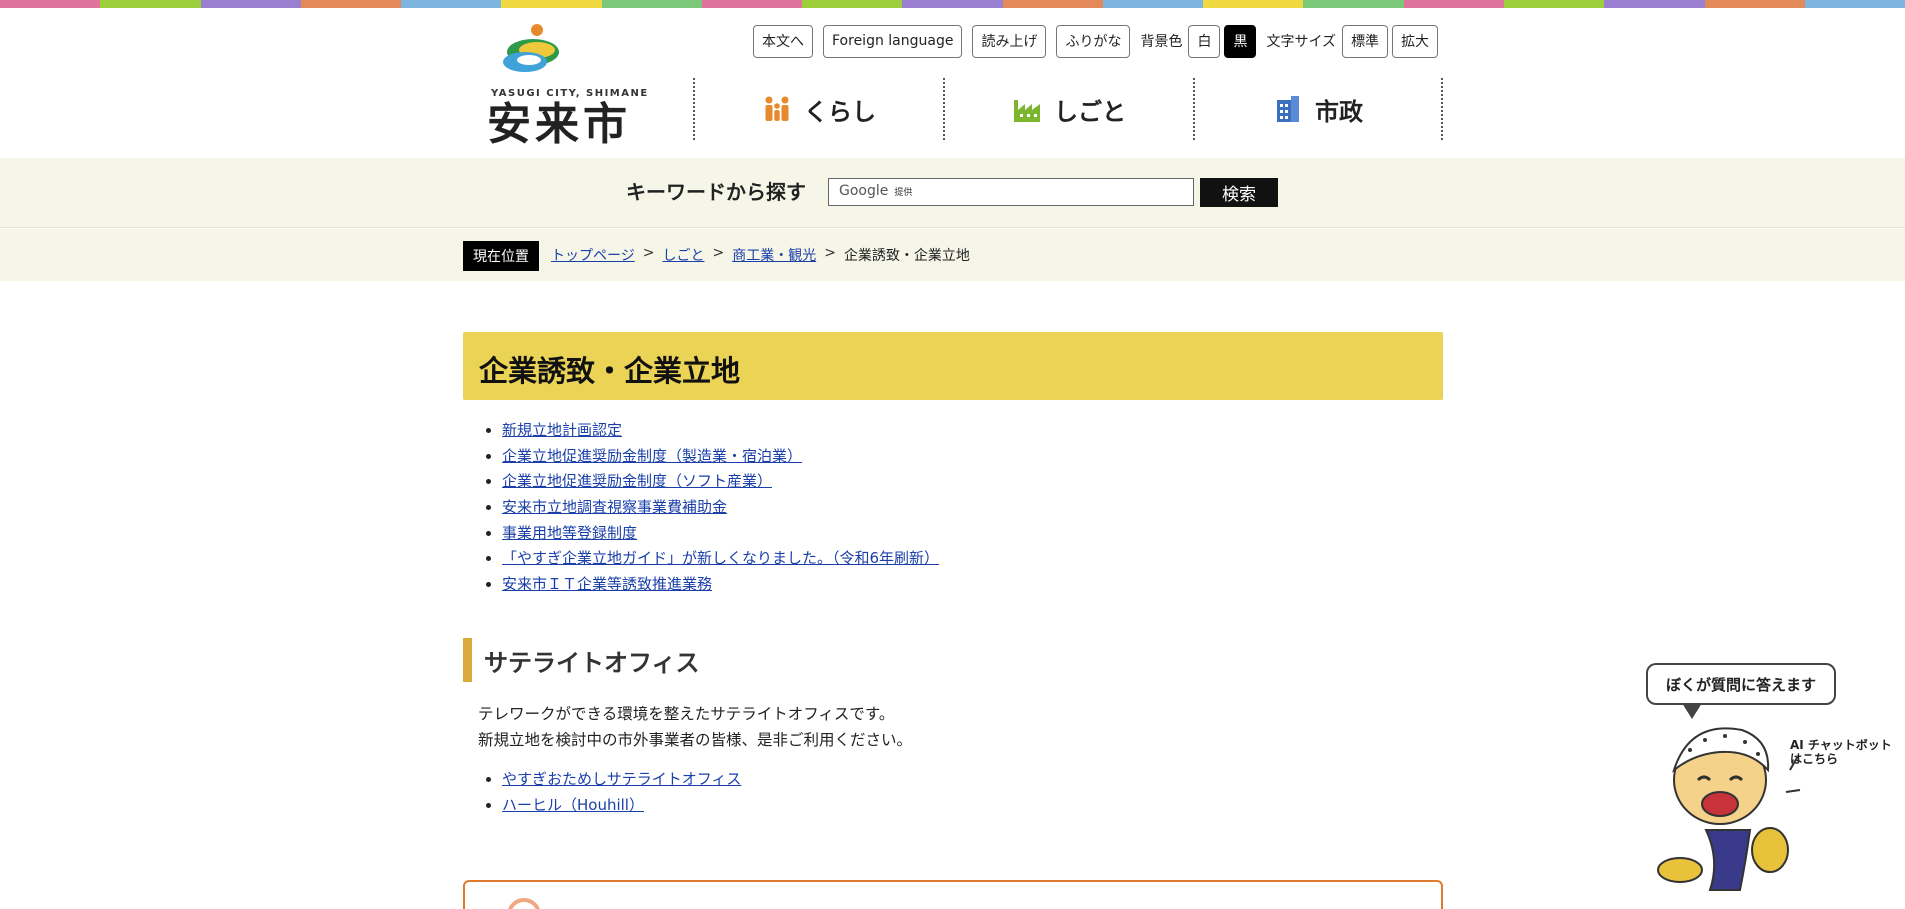 The width and height of the screenshot is (1905, 909). I want to click on link-incentive-software: 企業立地促進奨励金制度（ソフト産業）, so click(637, 481).